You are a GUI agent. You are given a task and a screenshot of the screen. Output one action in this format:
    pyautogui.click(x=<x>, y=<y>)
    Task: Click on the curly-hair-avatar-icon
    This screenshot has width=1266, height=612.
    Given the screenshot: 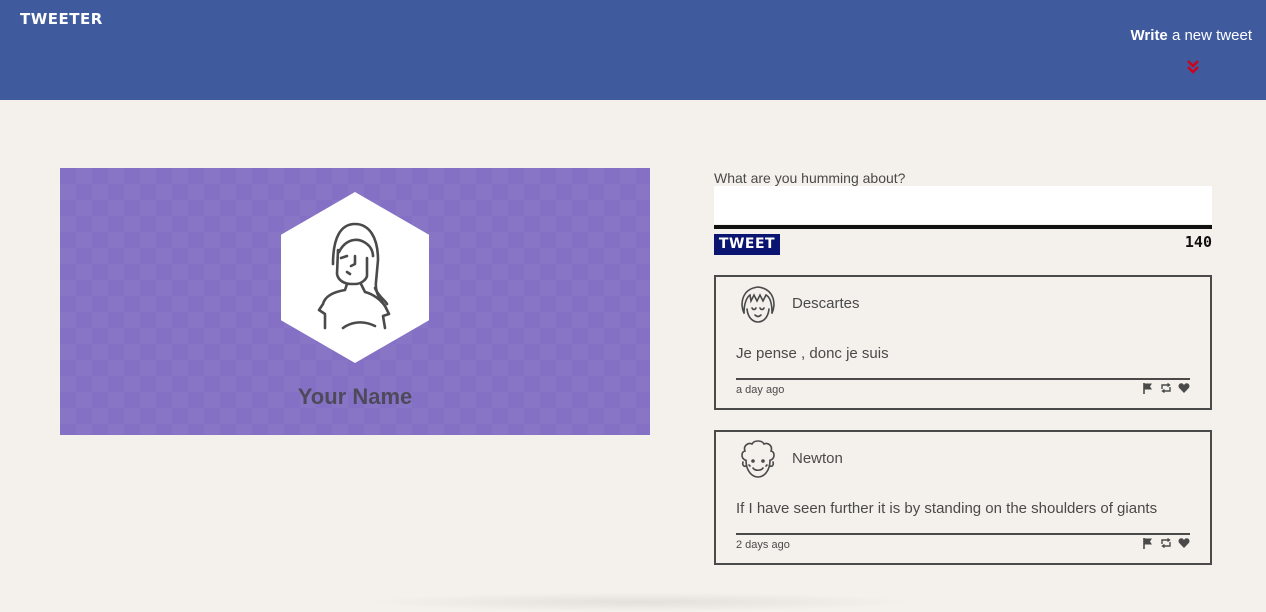 What is the action you would take?
    pyautogui.click(x=758, y=459)
    